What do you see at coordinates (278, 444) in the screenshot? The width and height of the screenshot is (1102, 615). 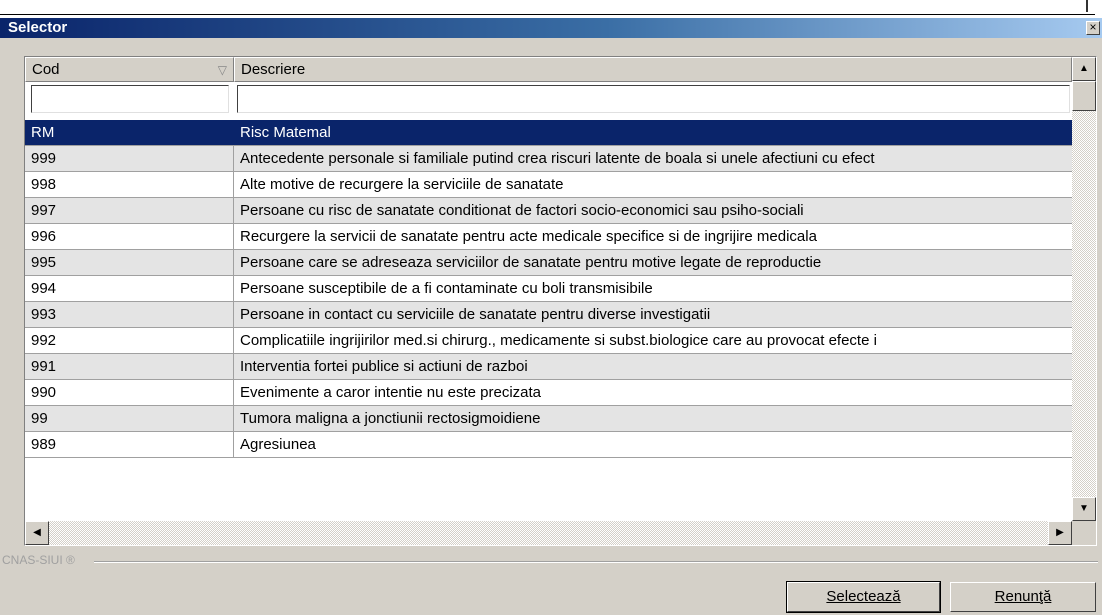 I see `cell-descriere: Agresiunea` at bounding box center [278, 444].